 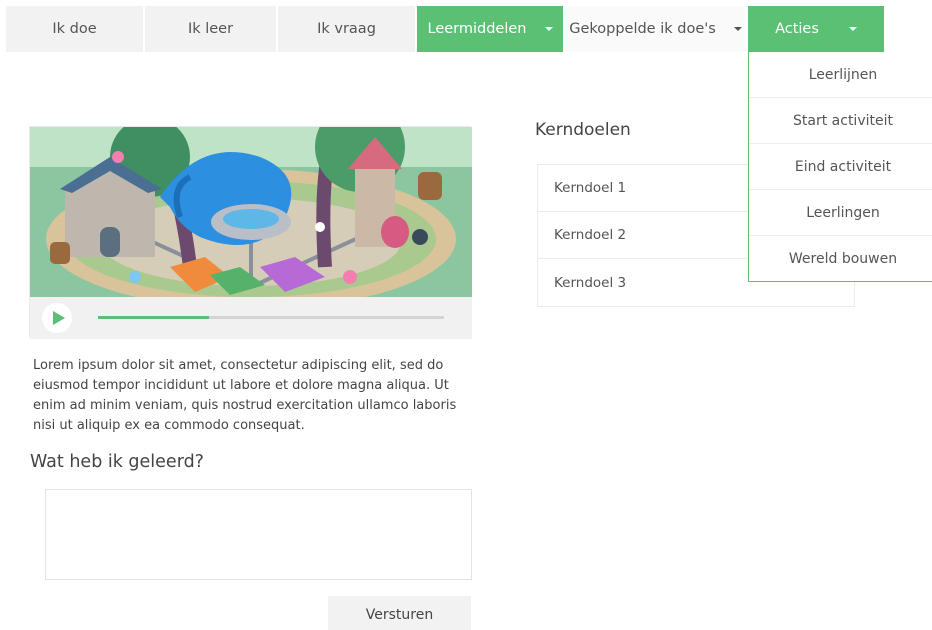 What do you see at coordinates (251, 212) in the screenshot?
I see `video-thumbnail` at bounding box center [251, 212].